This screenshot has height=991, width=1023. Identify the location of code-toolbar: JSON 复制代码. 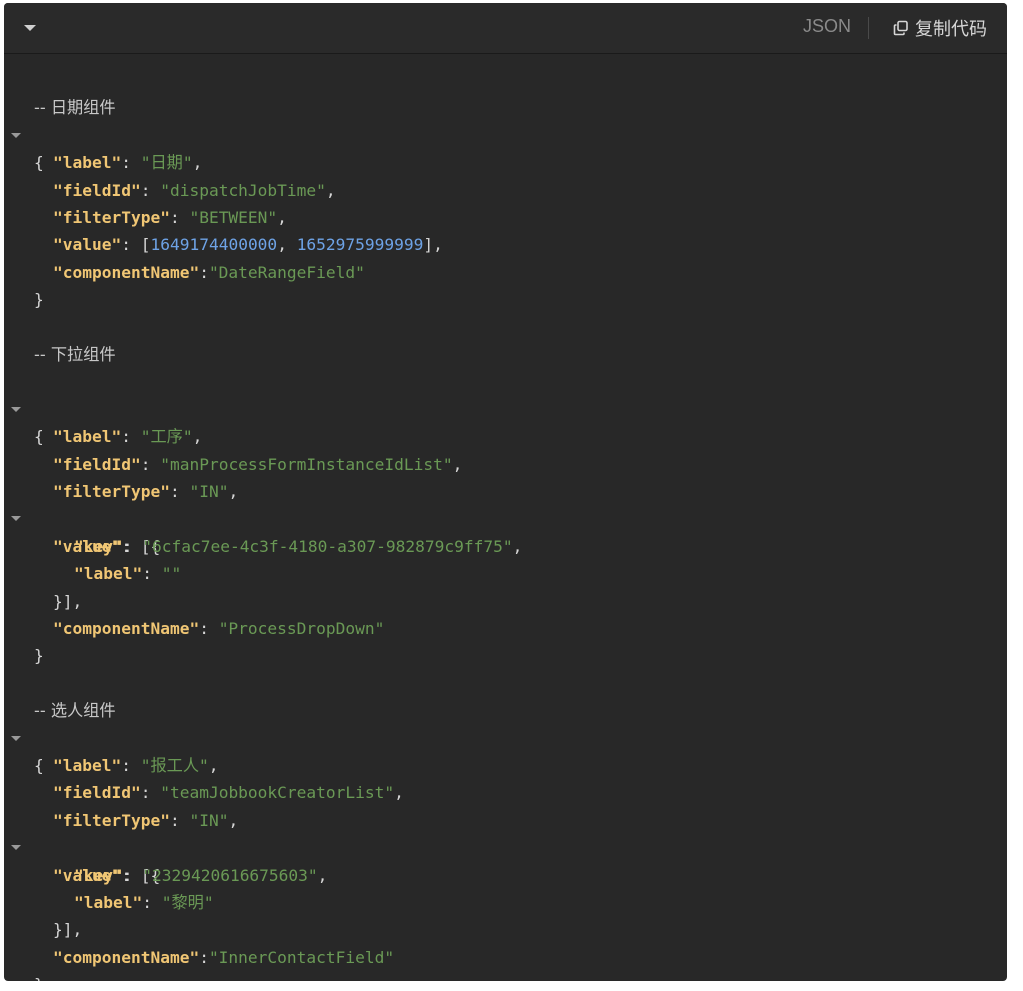
(505, 28).